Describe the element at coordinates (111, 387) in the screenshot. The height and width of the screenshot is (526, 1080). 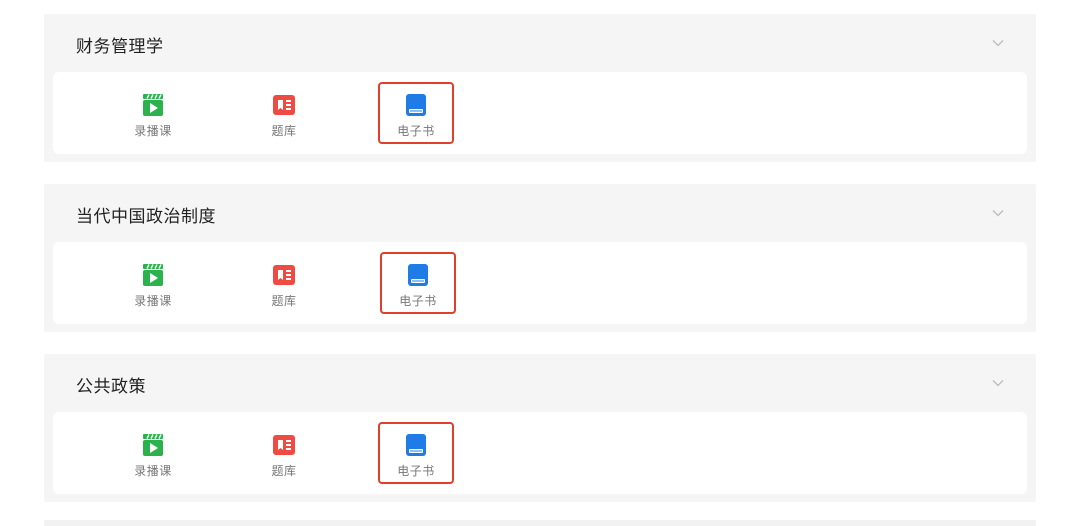
I see `course-title: 公共政策` at that location.